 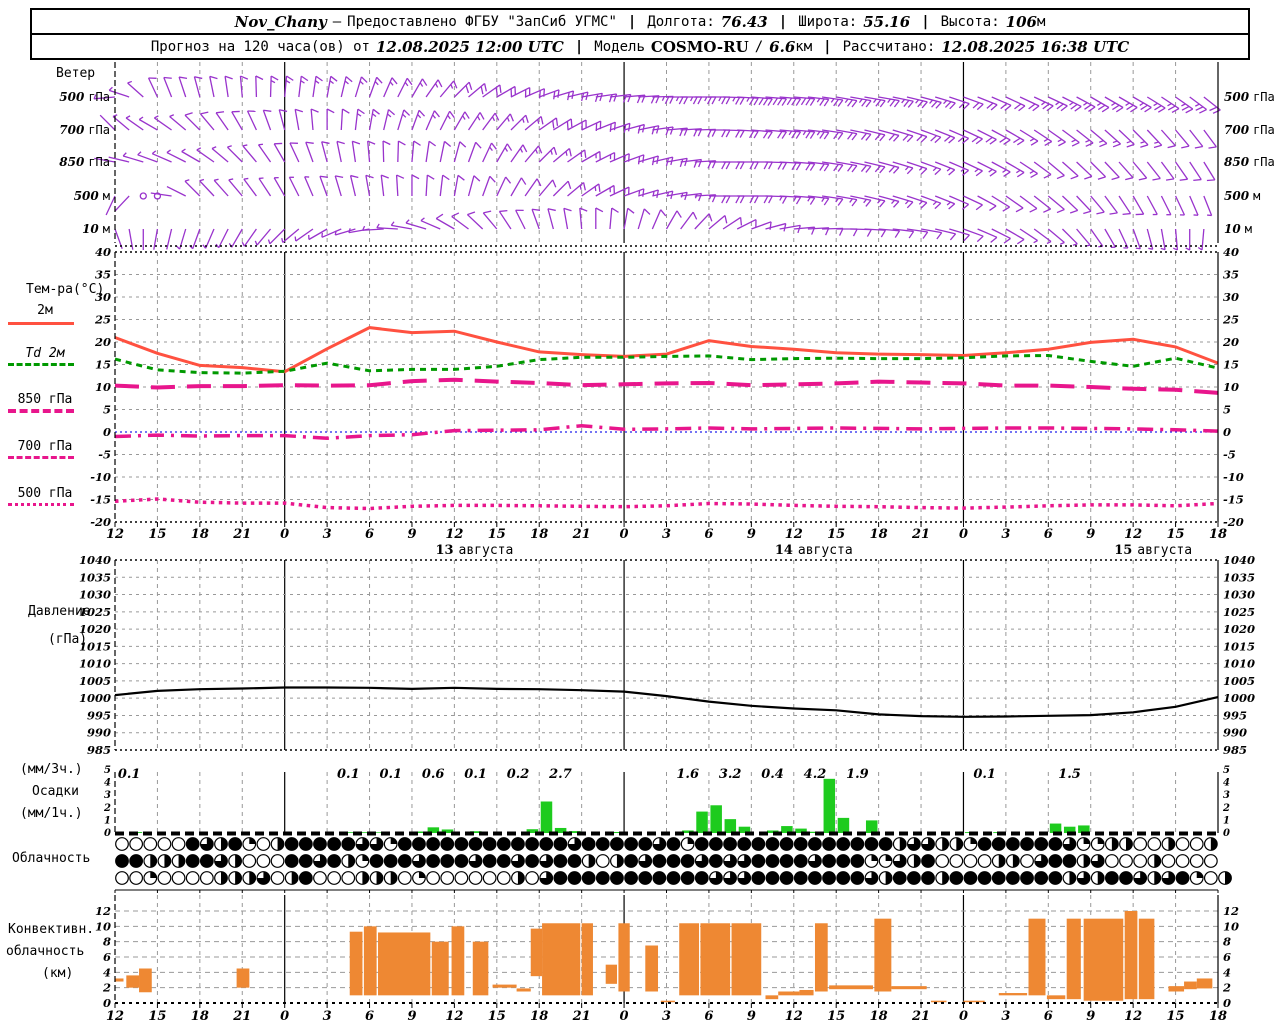 I want to click on svg-text: 1005, so click(x=1239, y=681).